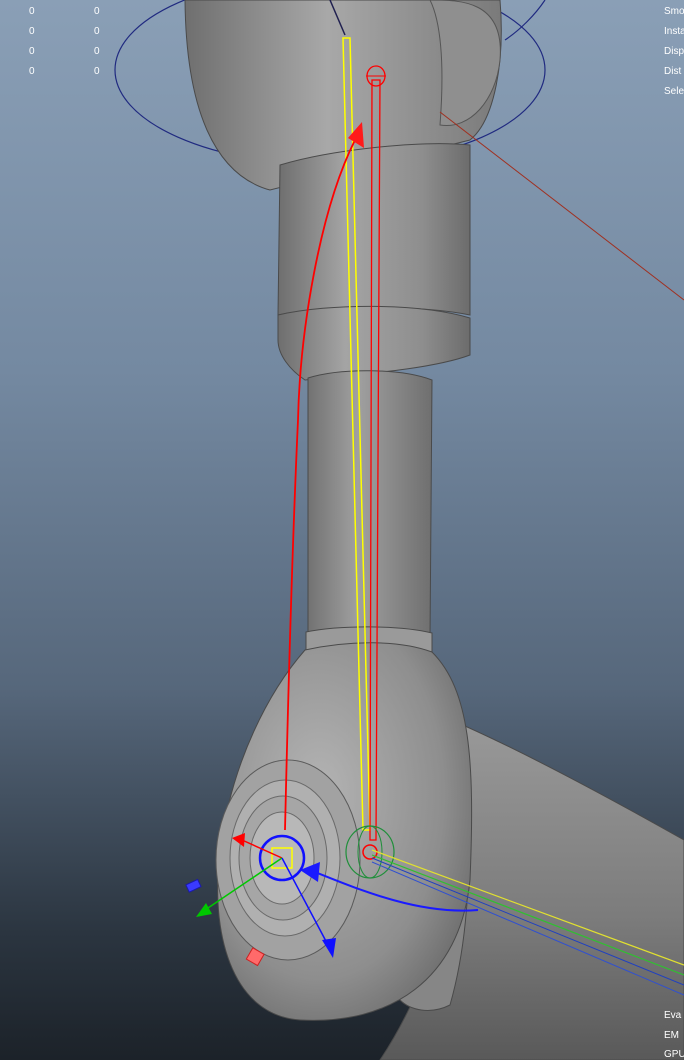  Describe the element at coordinates (673, 71) in the screenshot. I see `hud-label-distance: Dist` at that location.